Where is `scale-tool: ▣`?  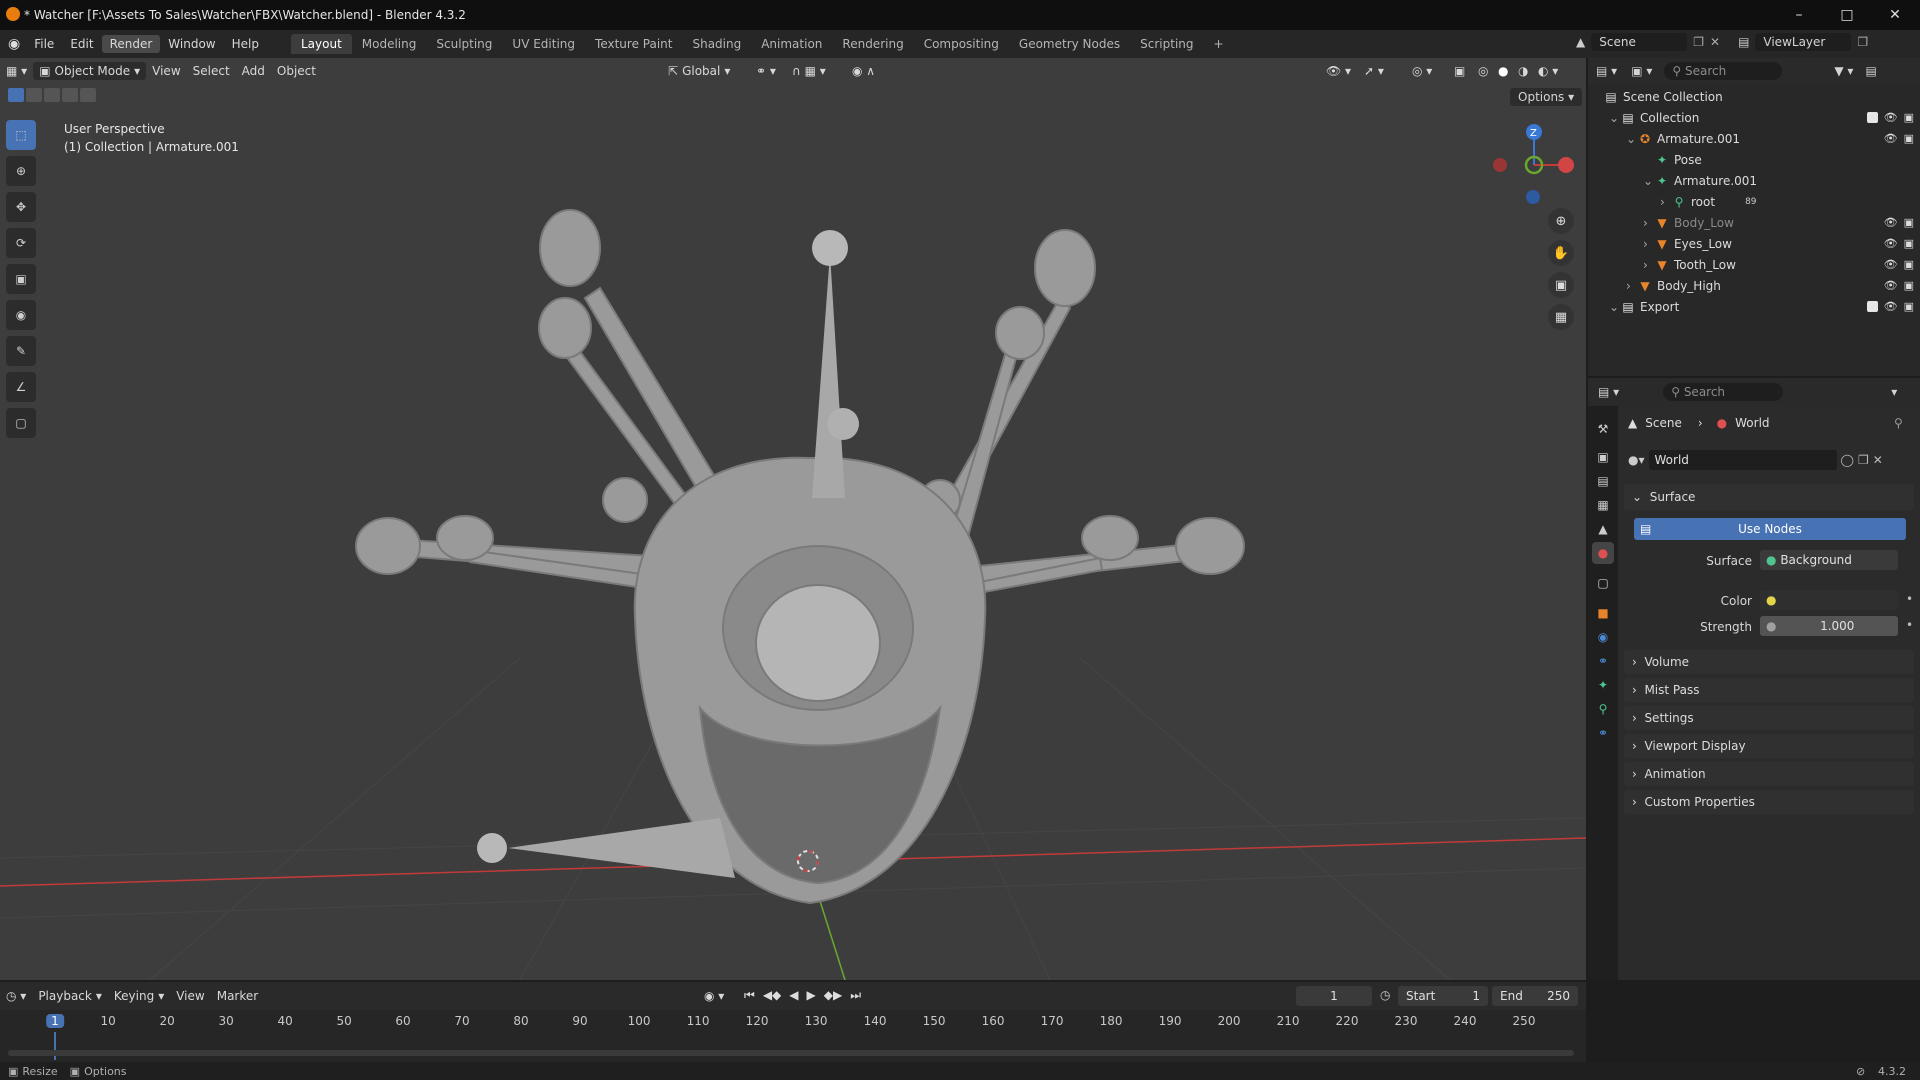 scale-tool: ▣ is located at coordinates (21, 279).